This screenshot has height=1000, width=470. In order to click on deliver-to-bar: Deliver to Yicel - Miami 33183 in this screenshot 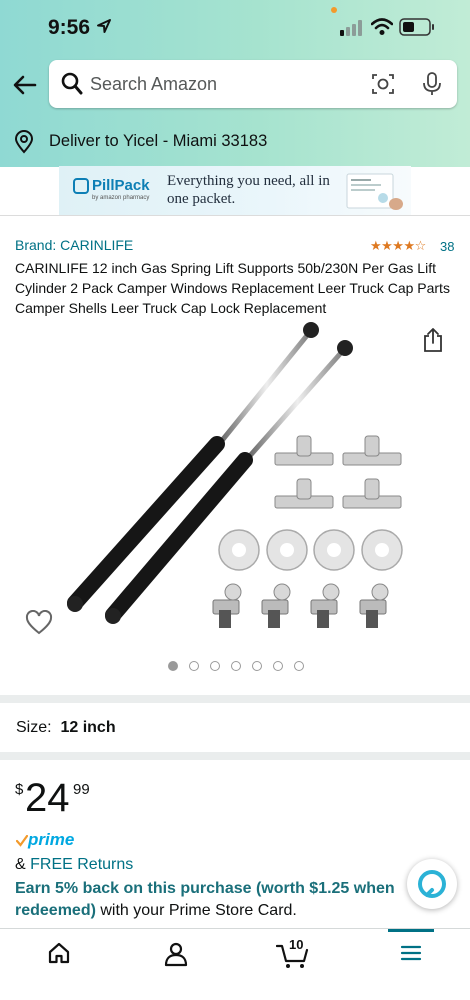, I will do `click(235, 142)`.